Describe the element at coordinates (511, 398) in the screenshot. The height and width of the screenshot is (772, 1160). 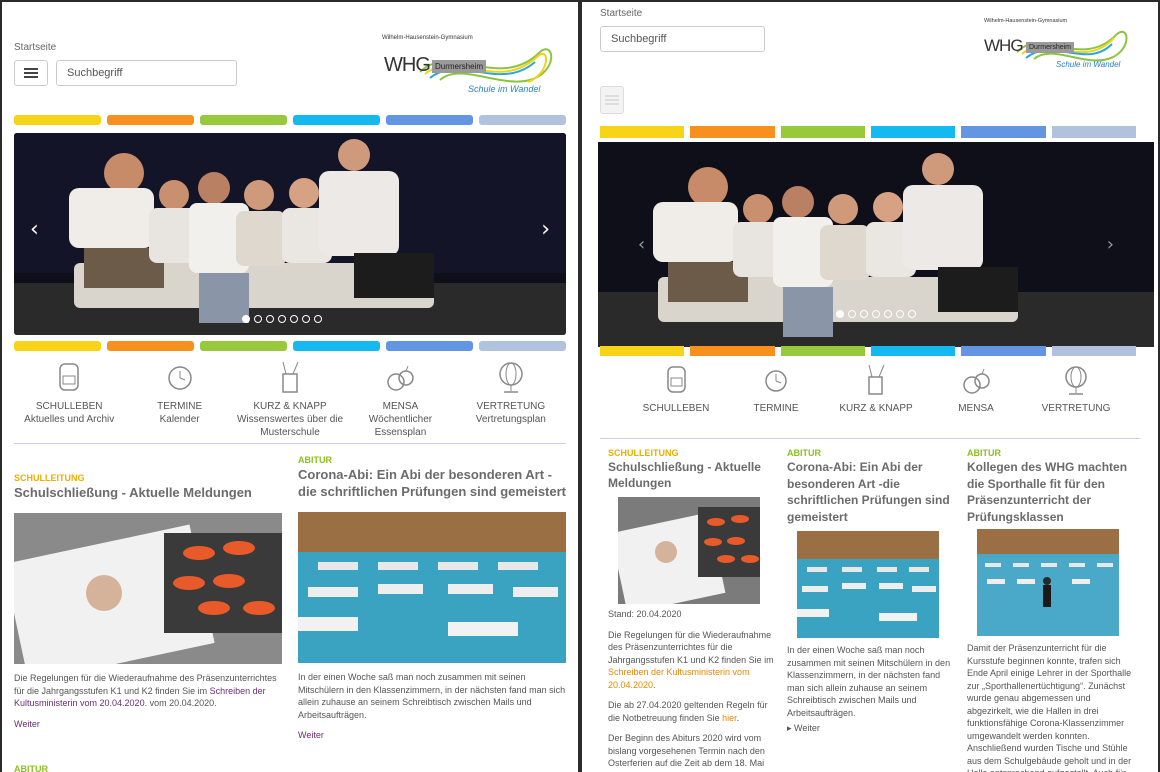
I see `tile-vertretung: VERTRETUNG Vertretungsplan` at that location.